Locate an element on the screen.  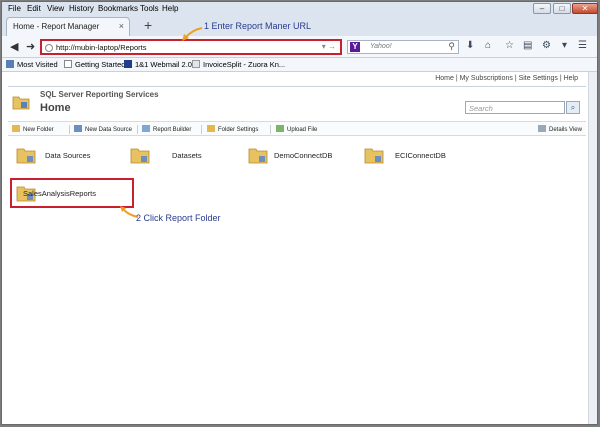
folder-datasets: Datasets is located at coordinates (180, 157).